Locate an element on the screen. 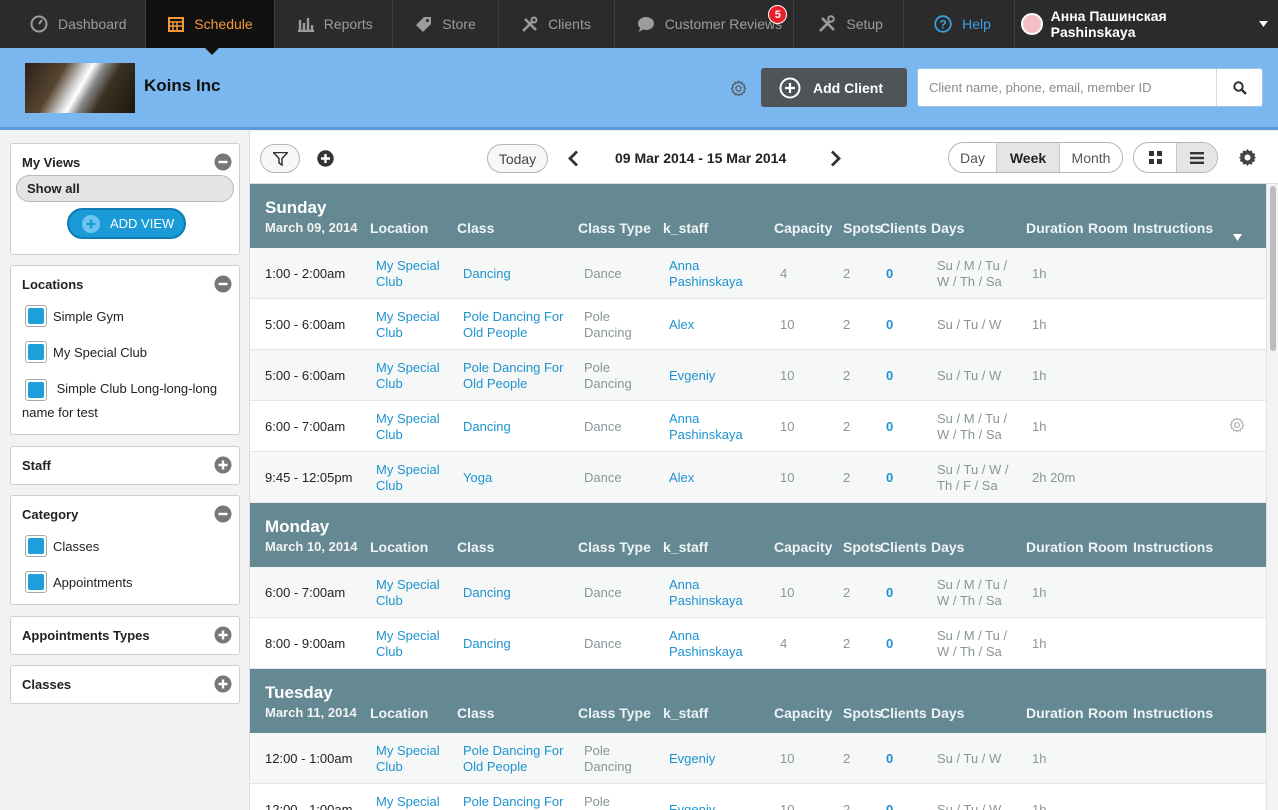  month-view-tab: Month is located at coordinates (1091, 157).